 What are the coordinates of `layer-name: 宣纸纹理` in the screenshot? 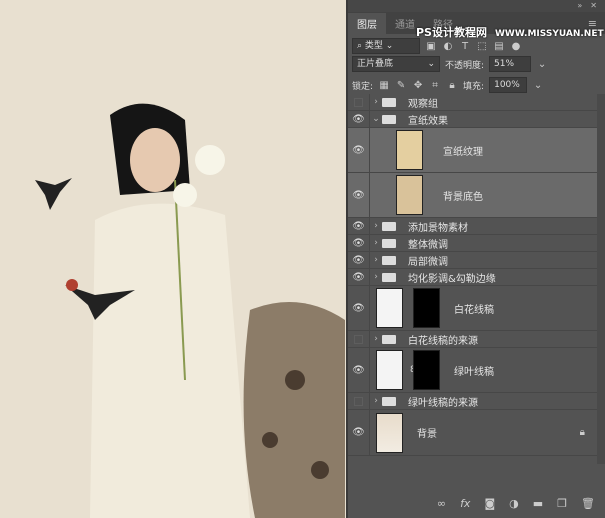 It's located at (463, 152).